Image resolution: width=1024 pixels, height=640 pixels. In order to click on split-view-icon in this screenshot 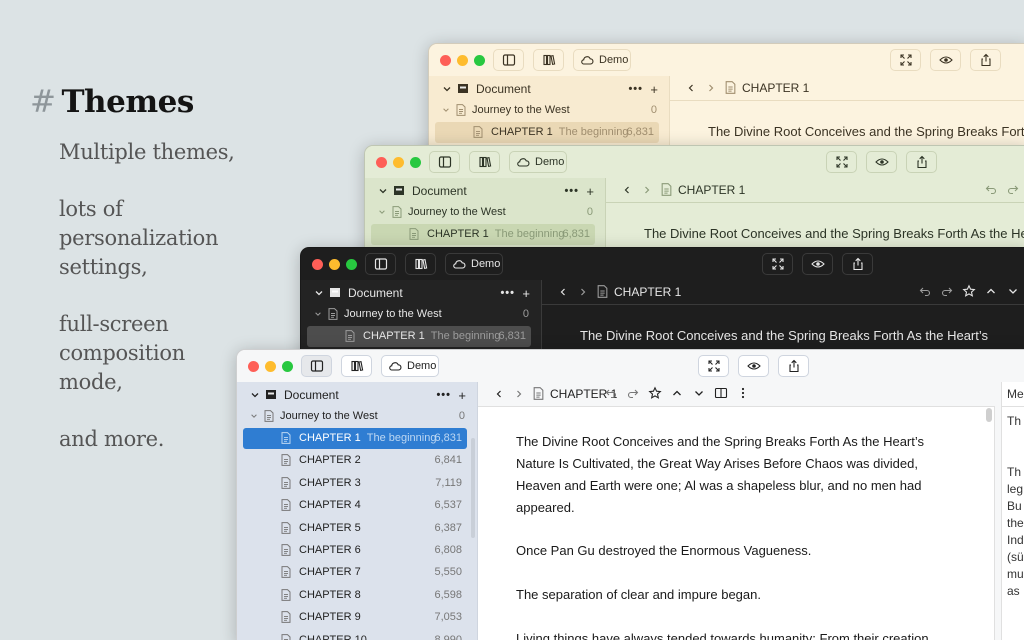, I will do `click(721, 393)`.